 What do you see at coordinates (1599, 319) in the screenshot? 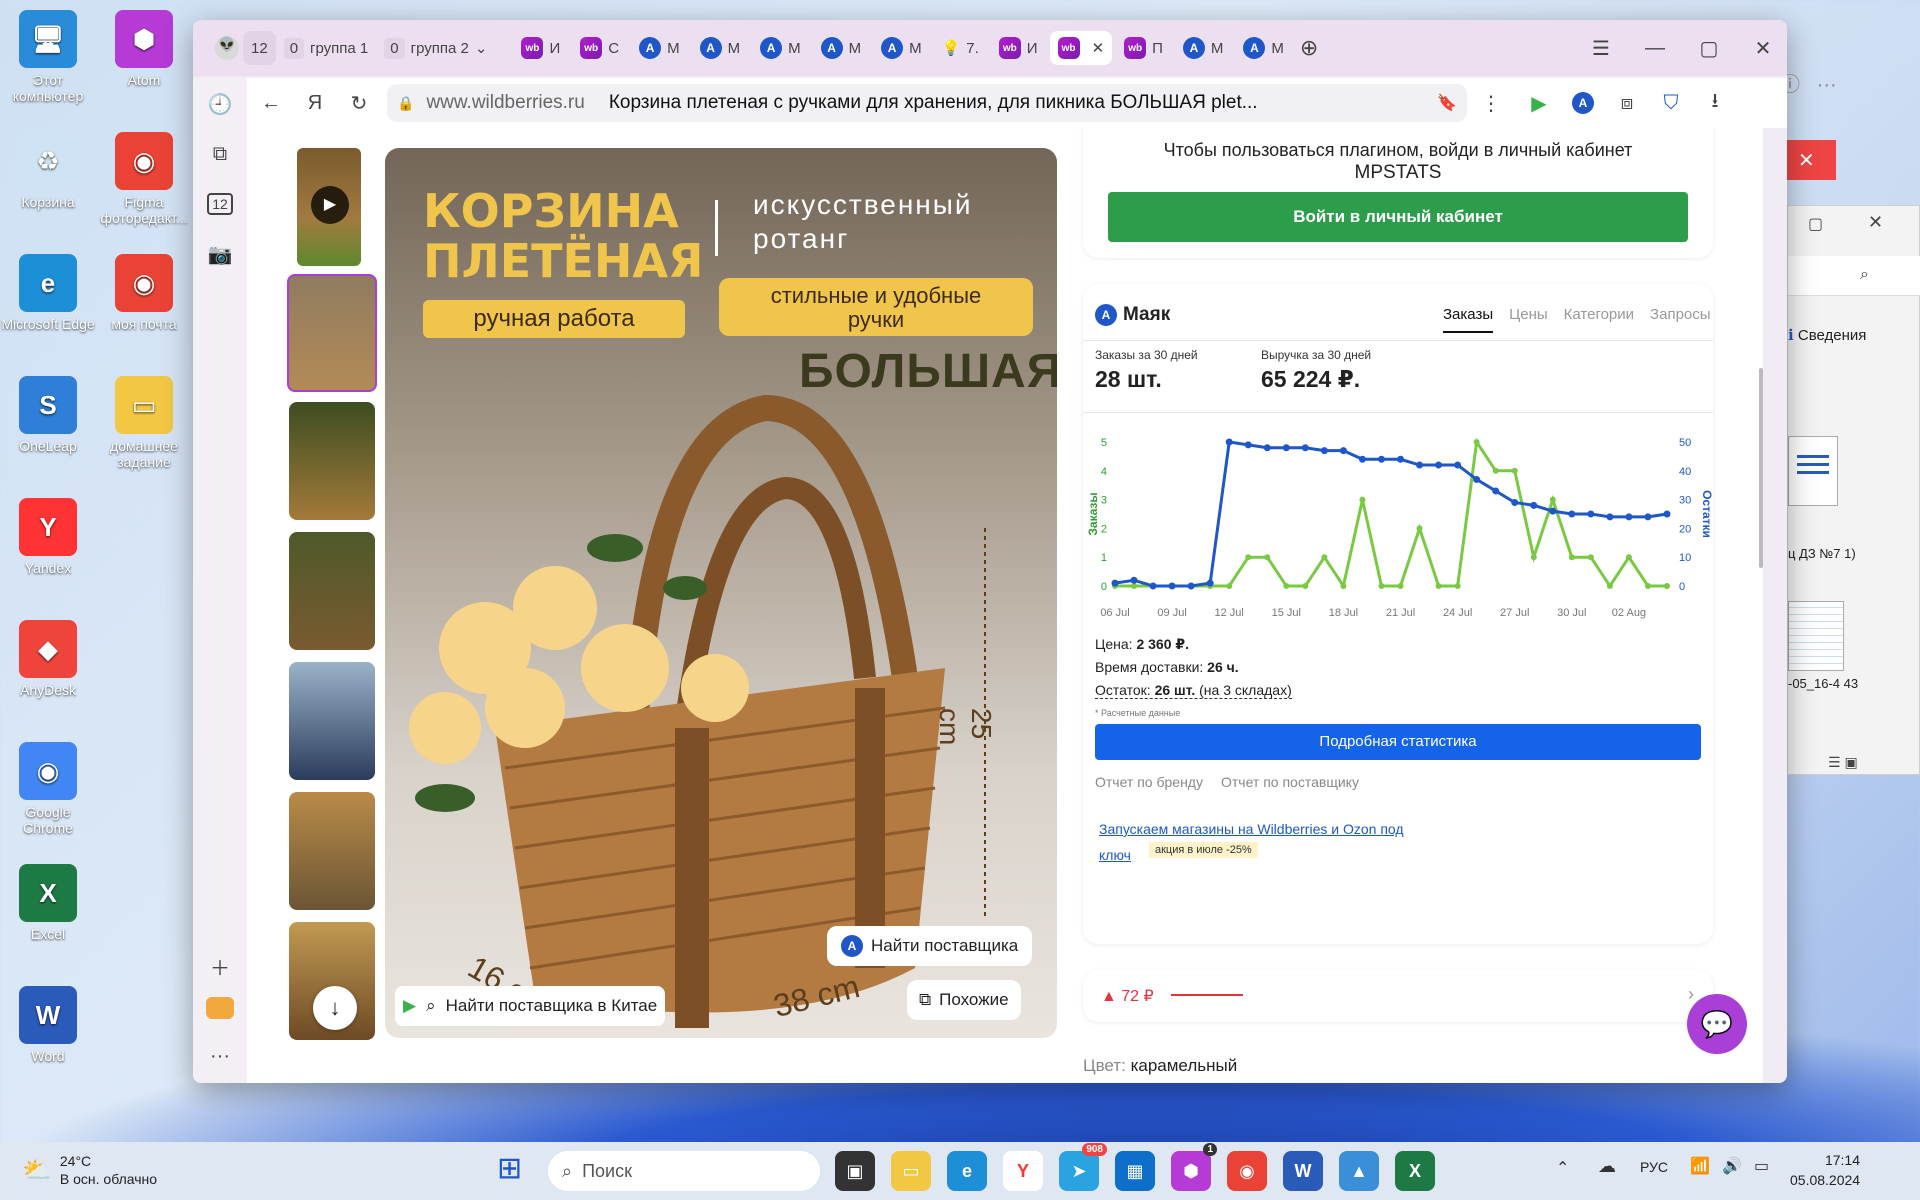
I see `widget-tab: Категории` at bounding box center [1599, 319].